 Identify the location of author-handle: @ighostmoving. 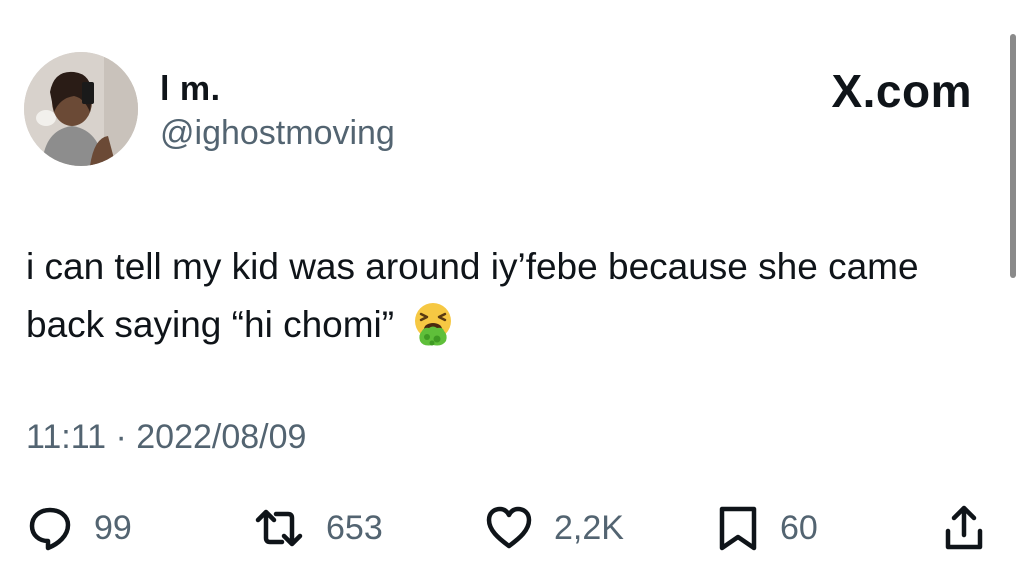
(277, 133).